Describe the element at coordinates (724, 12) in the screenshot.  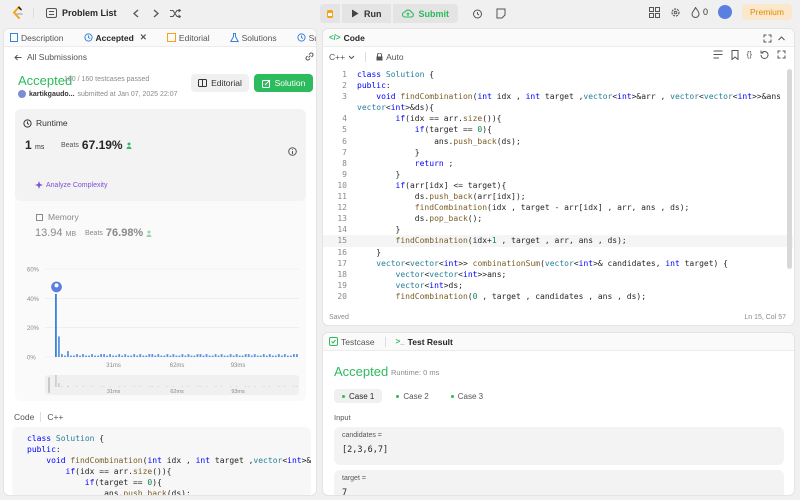
I see `avatar` at that location.